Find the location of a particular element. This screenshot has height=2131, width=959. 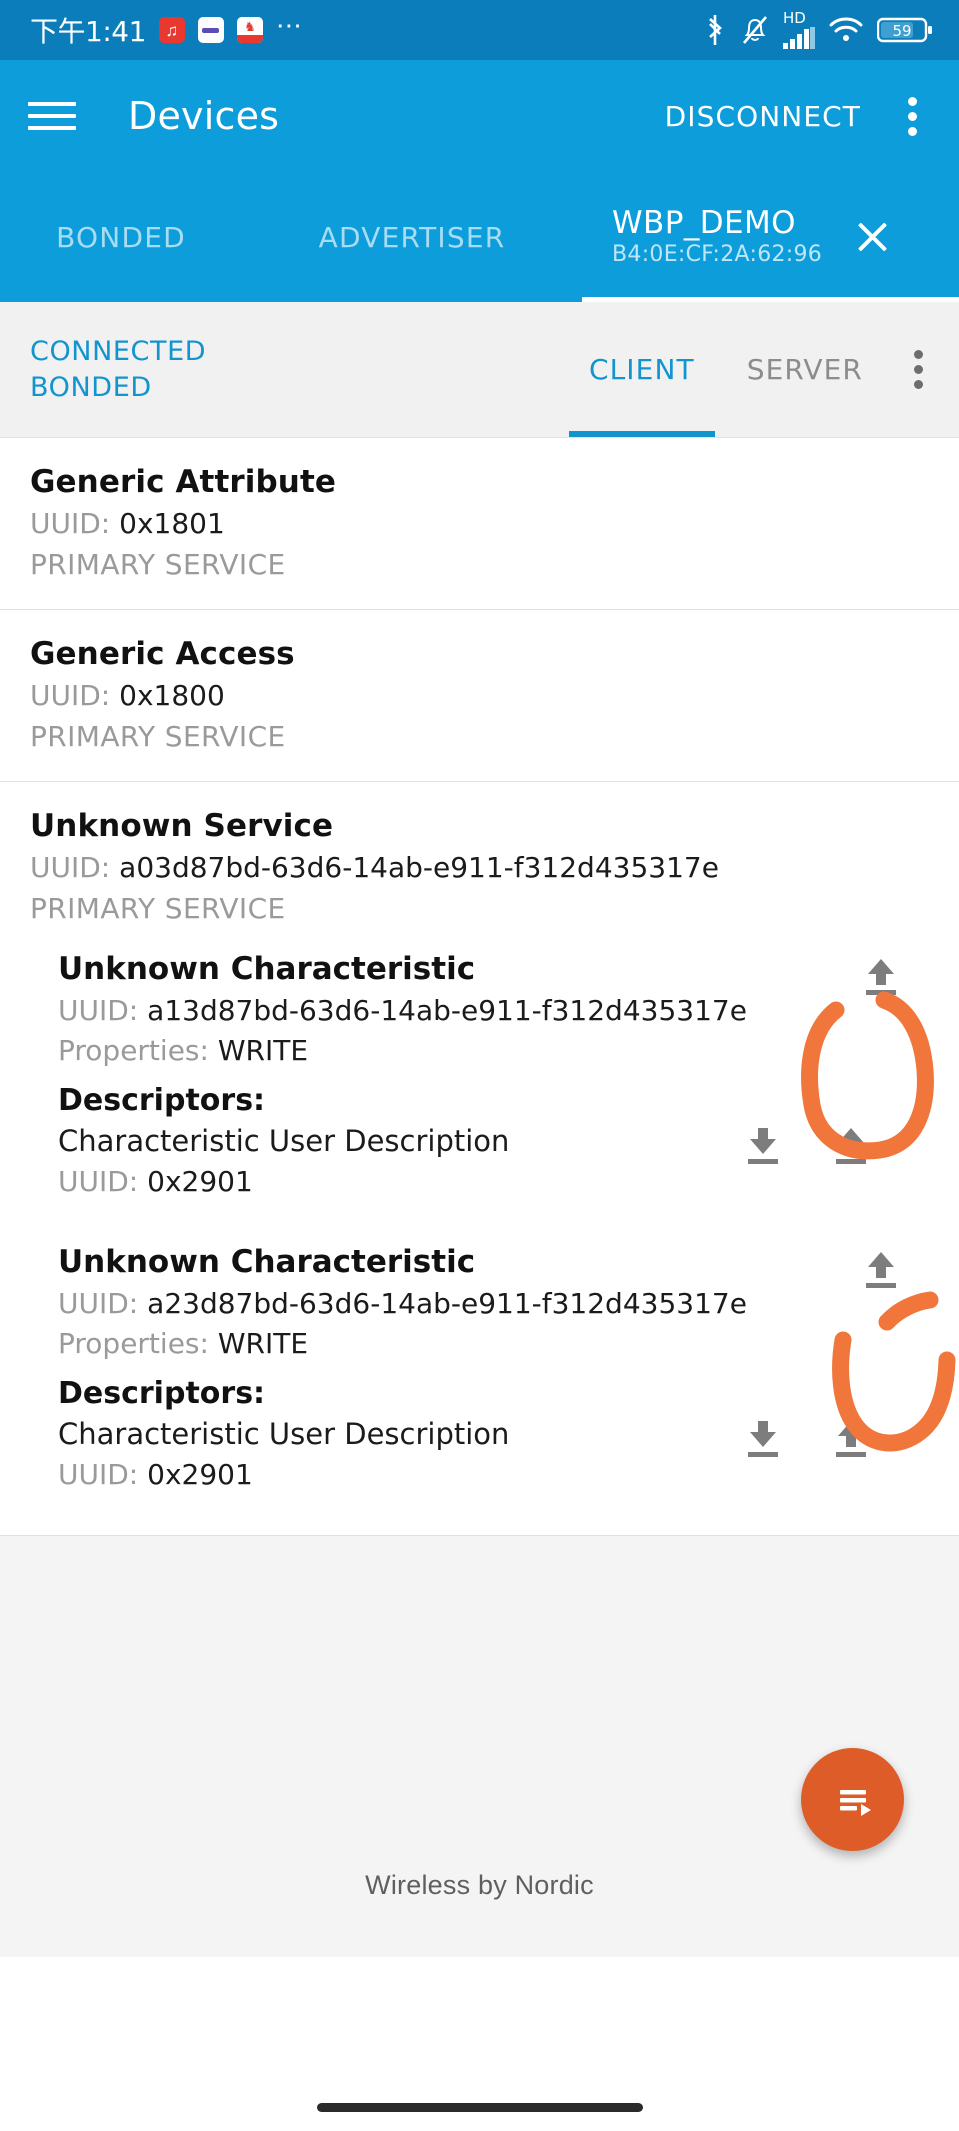

tab-advertiser: ADVERTISER is located at coordinates (412, 237).